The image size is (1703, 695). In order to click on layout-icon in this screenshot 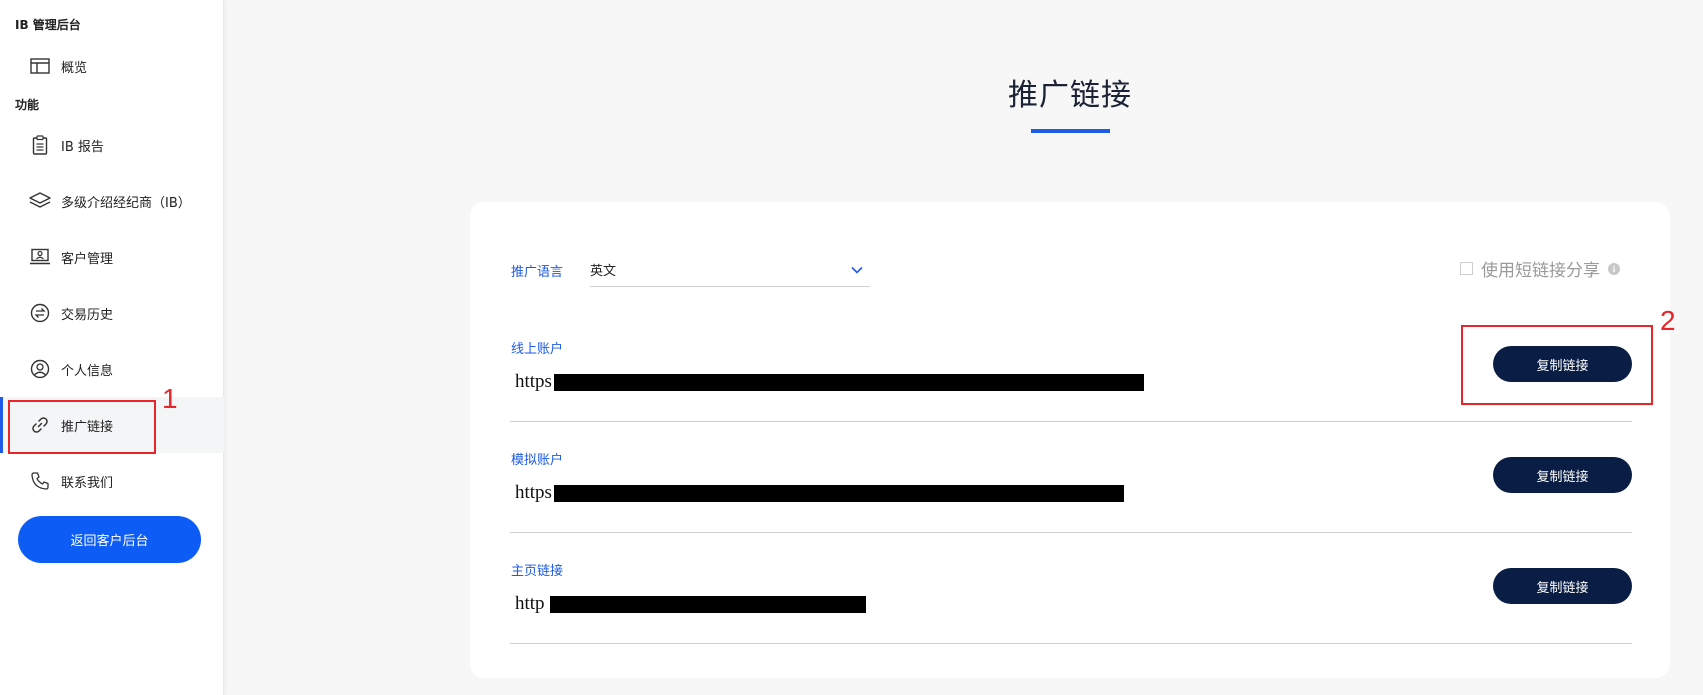, I will do `click(40, 66)`.